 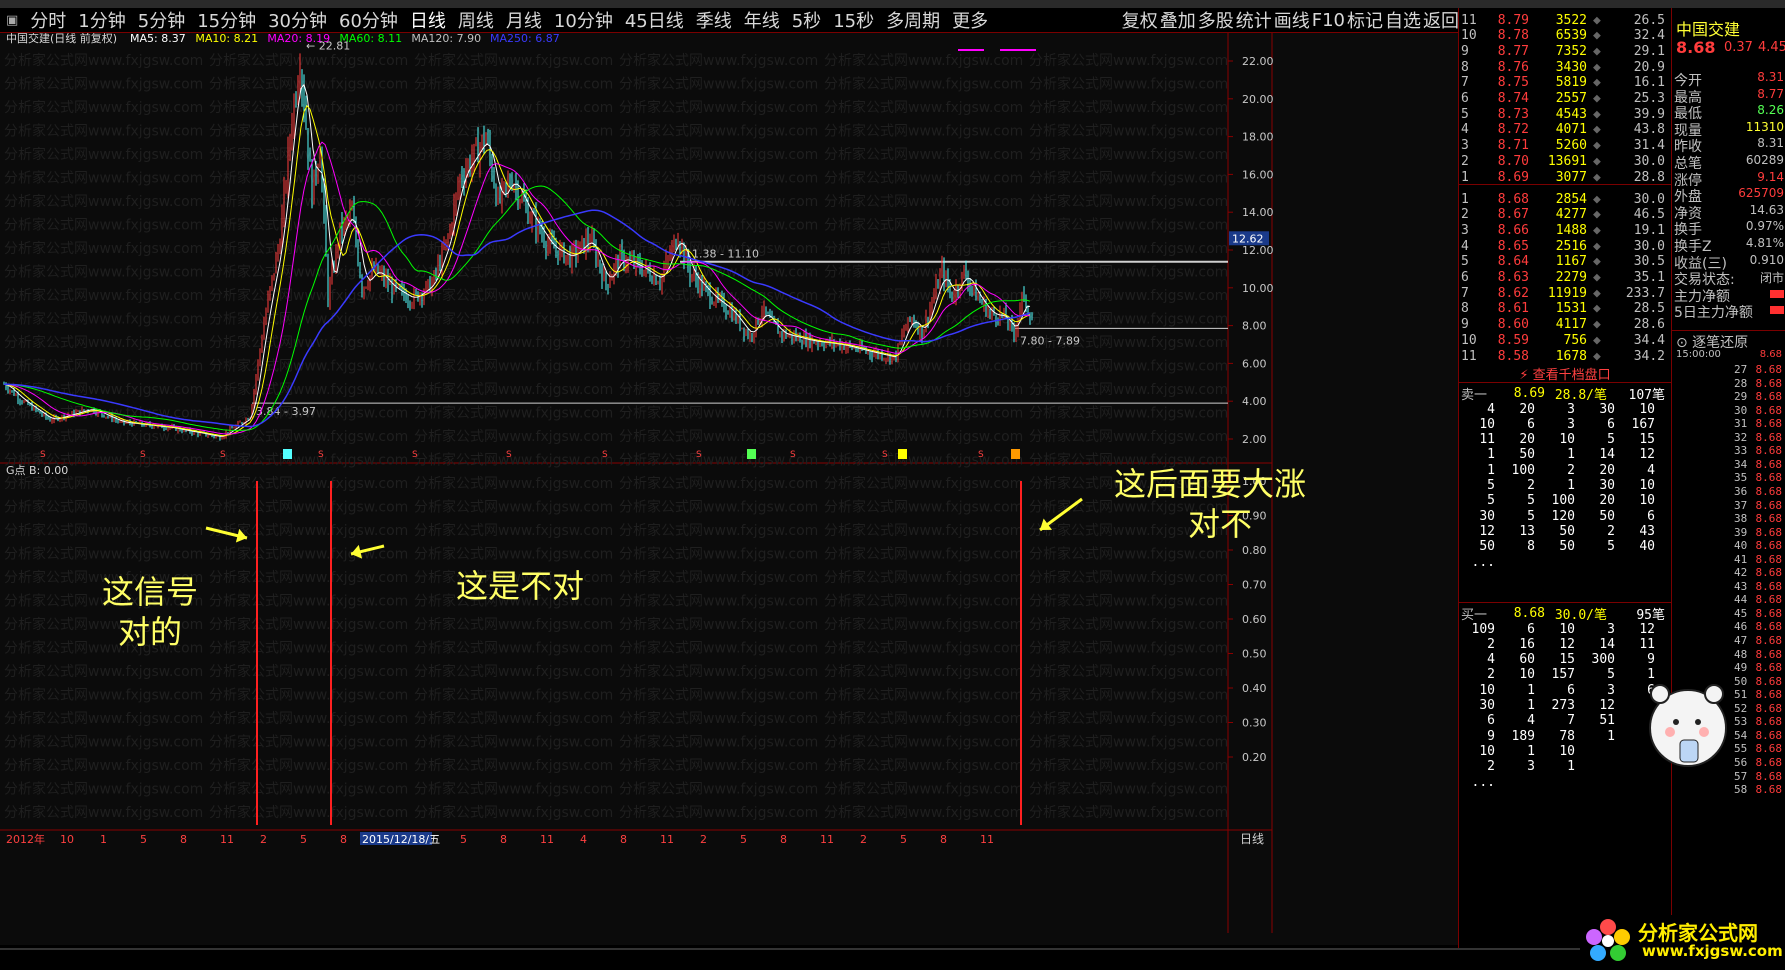 I want to click on tick-seq: 57, so click(x=1741, y=776).